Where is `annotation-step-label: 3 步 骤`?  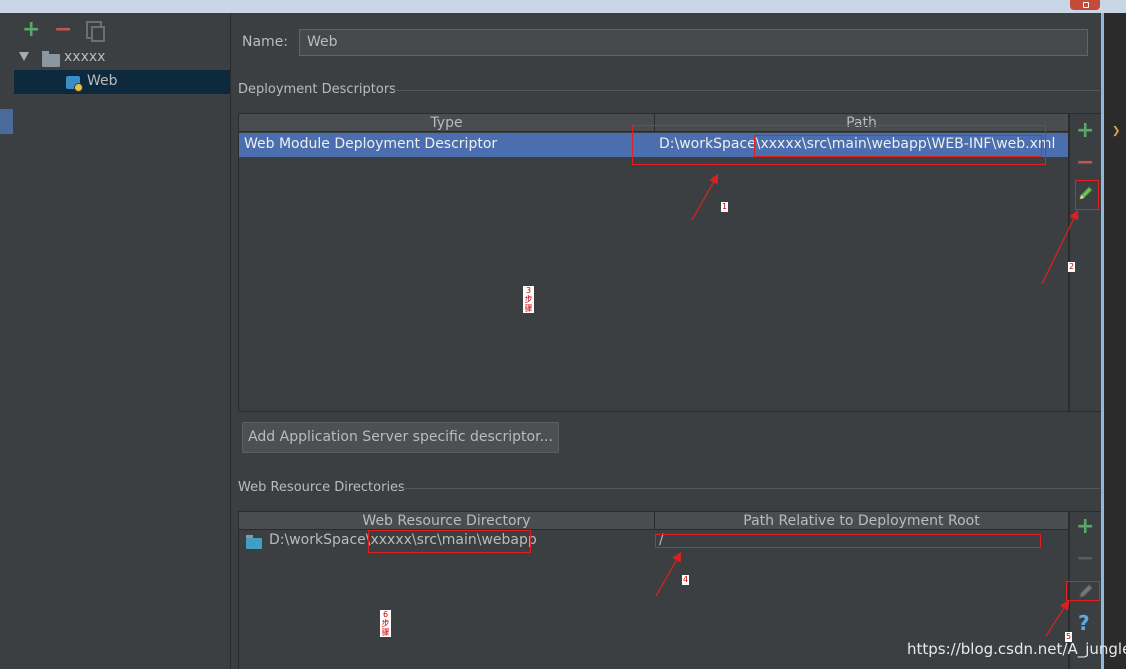
annotation-step-label: 3 步 骤 is located at coordinates (528, 299).